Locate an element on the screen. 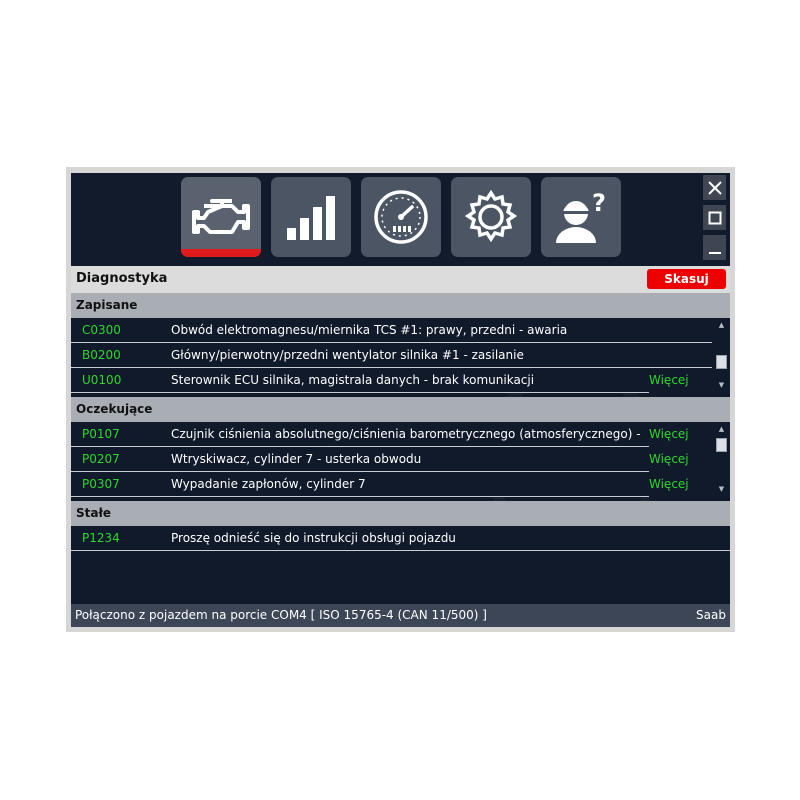 The width and height of the screenshot is (800, 800). stored-scrollbar: ▲ ▼ is located at coordinates (721, 355).